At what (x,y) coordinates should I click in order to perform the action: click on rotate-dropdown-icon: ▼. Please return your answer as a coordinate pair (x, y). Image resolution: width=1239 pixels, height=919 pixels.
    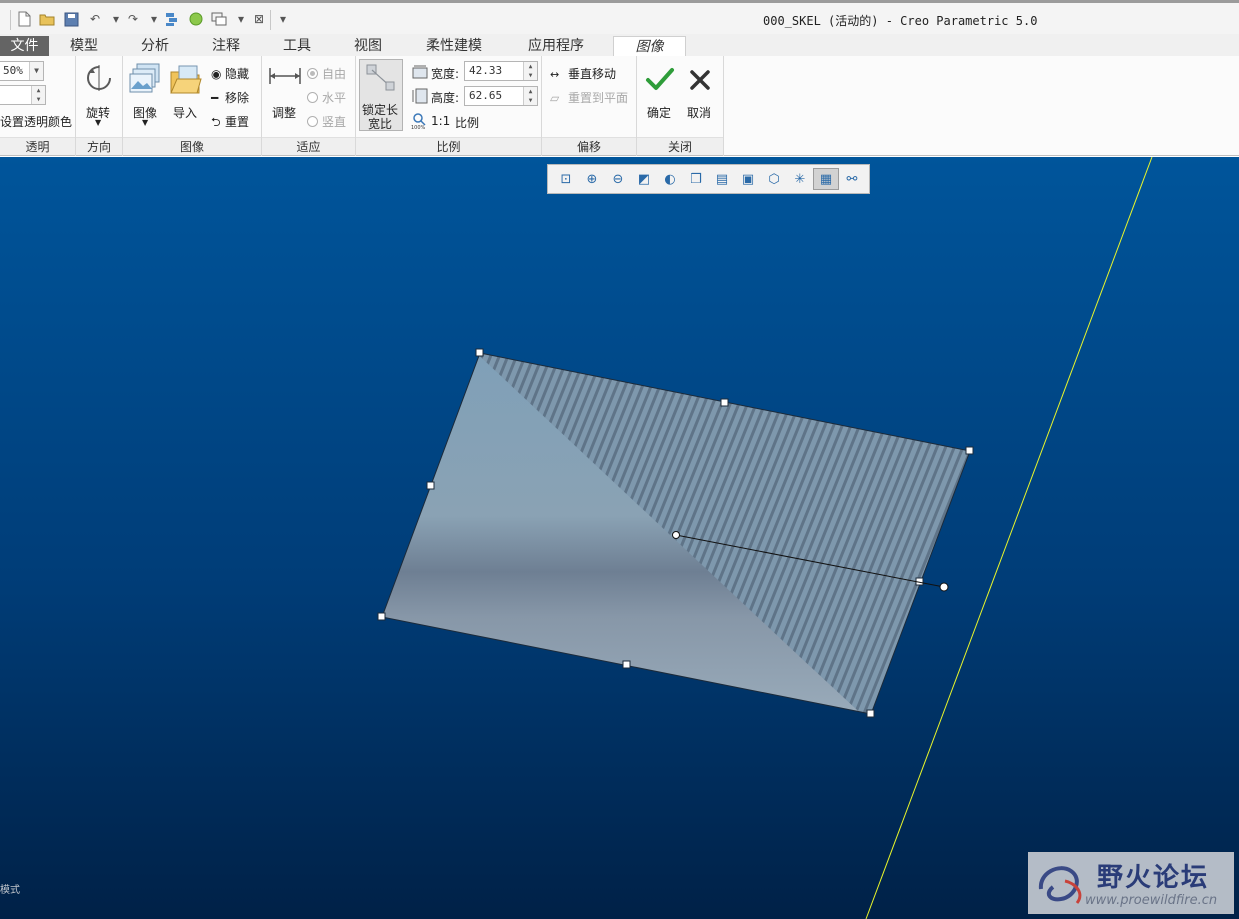
    Looking at the image, I should click on (98, 122).